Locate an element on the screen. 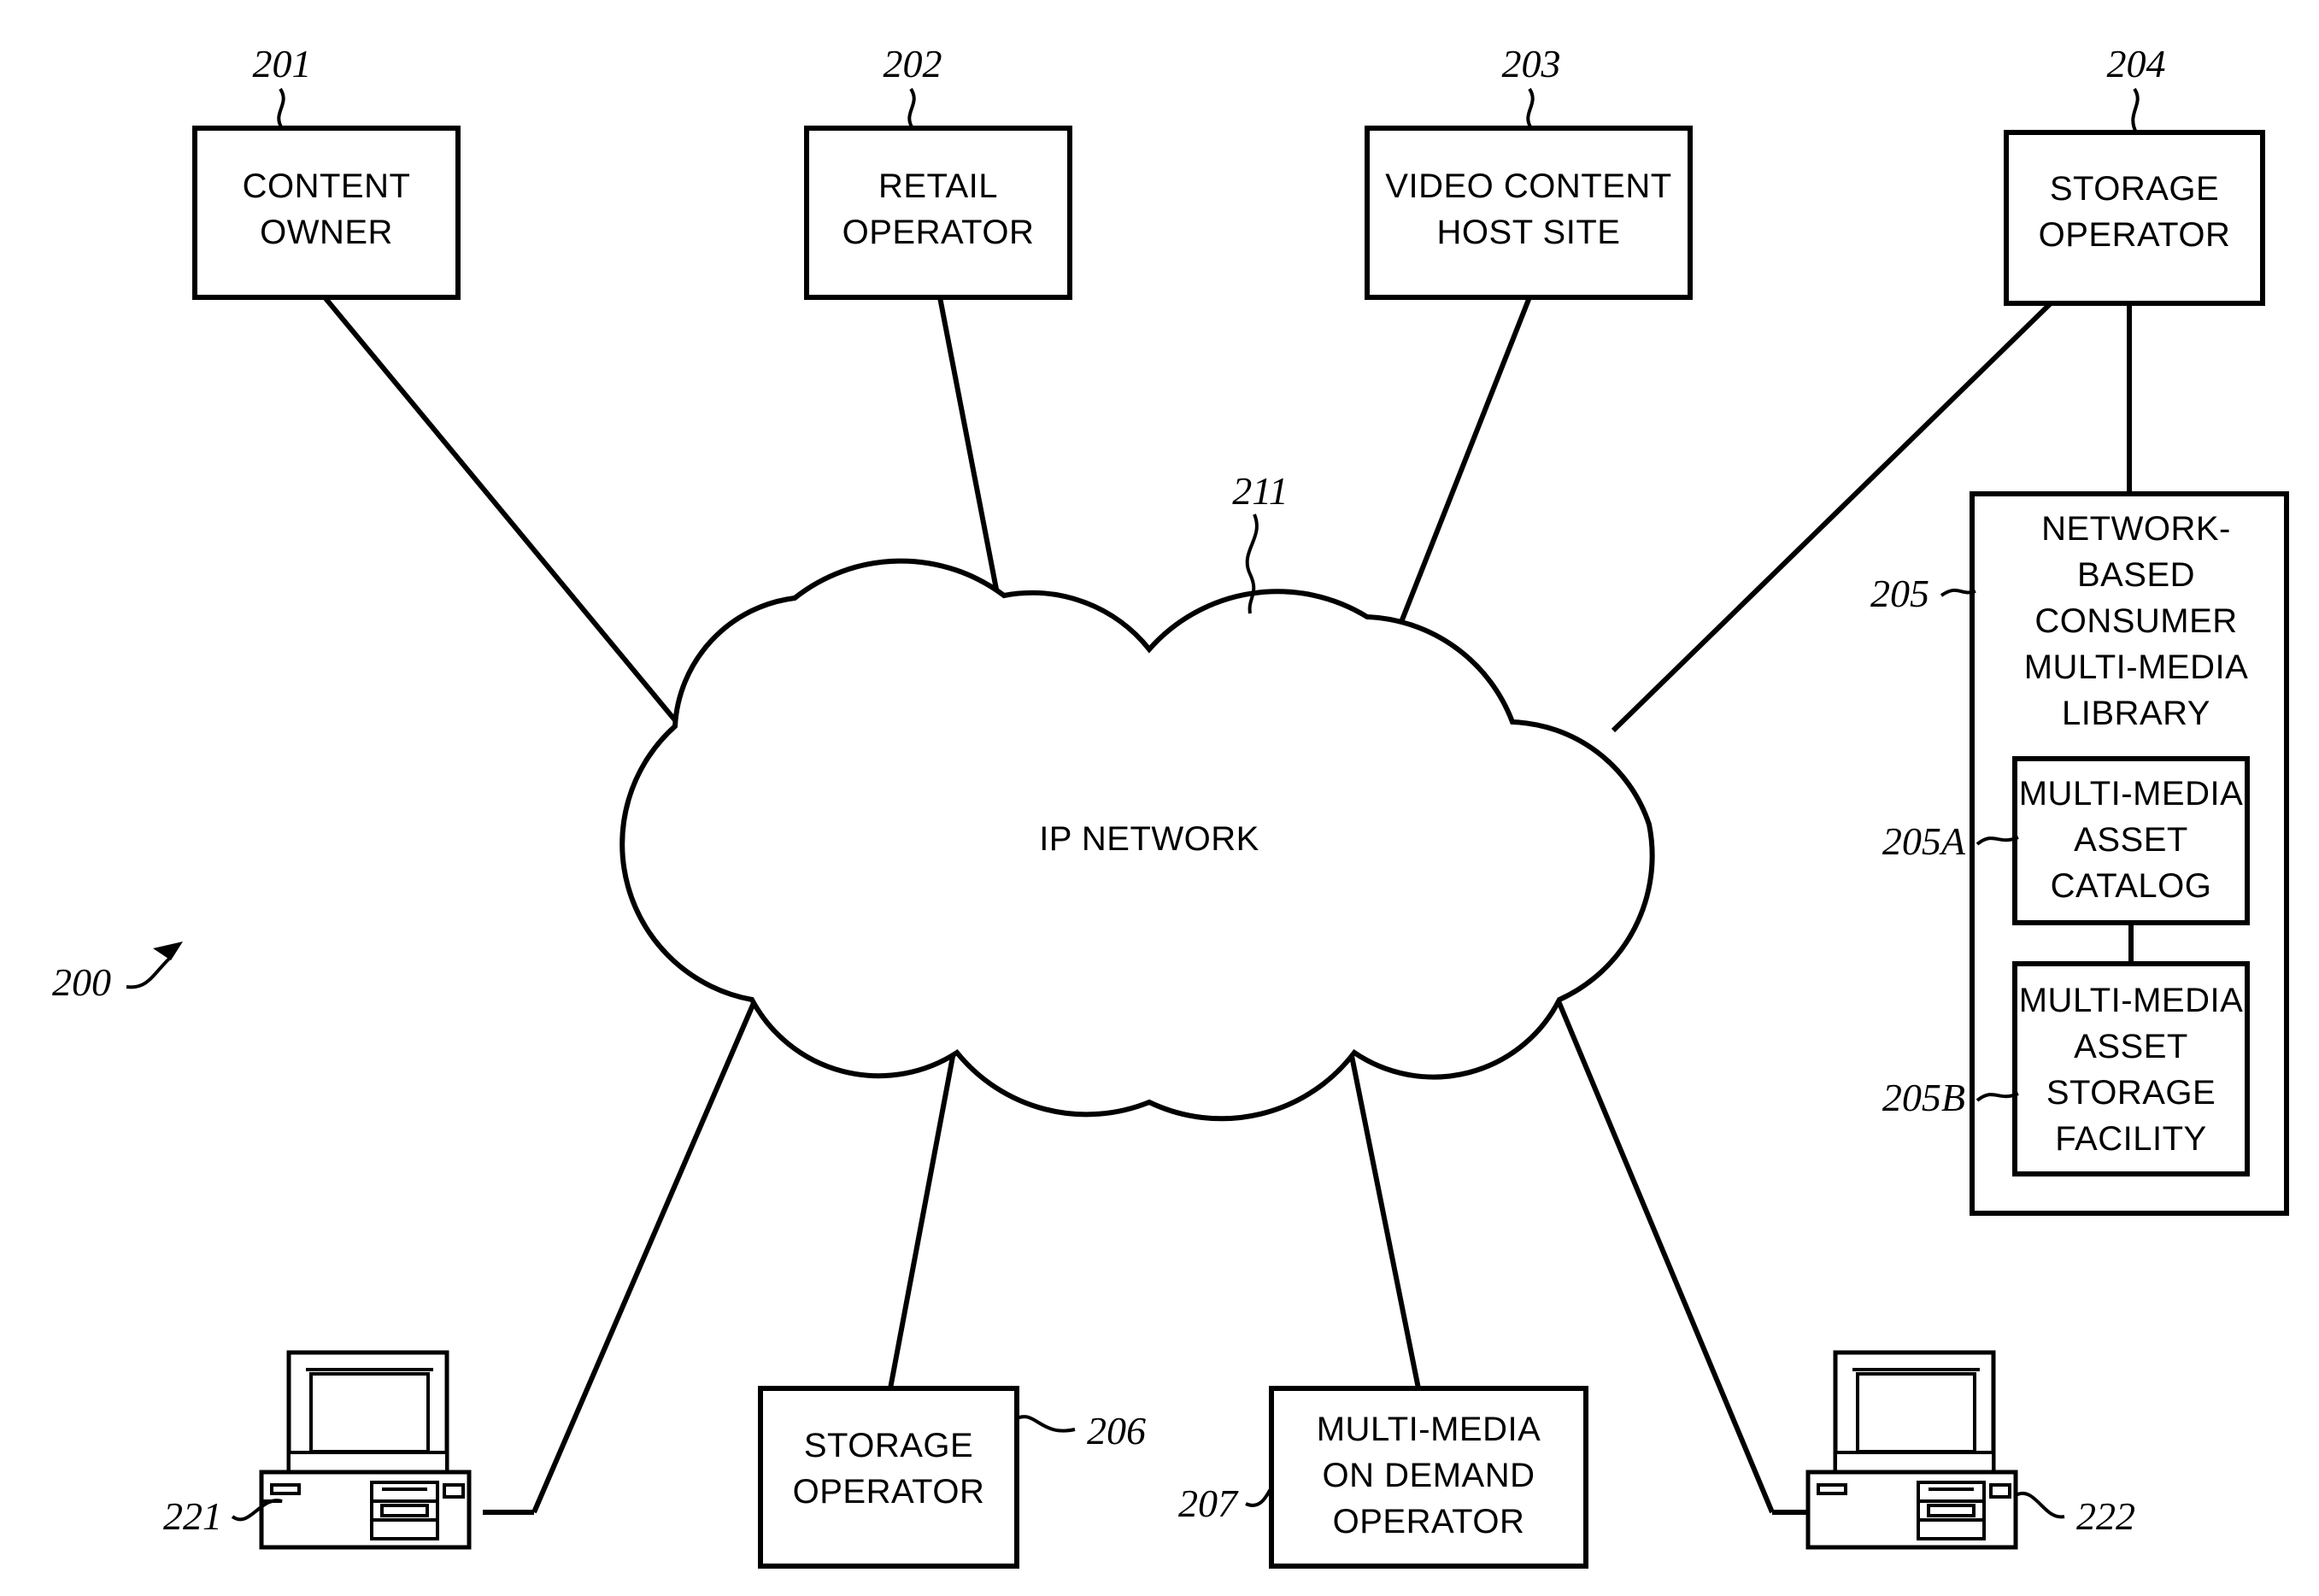  cloud-label: IP NETWORK is located at coordinates (1149, 839).